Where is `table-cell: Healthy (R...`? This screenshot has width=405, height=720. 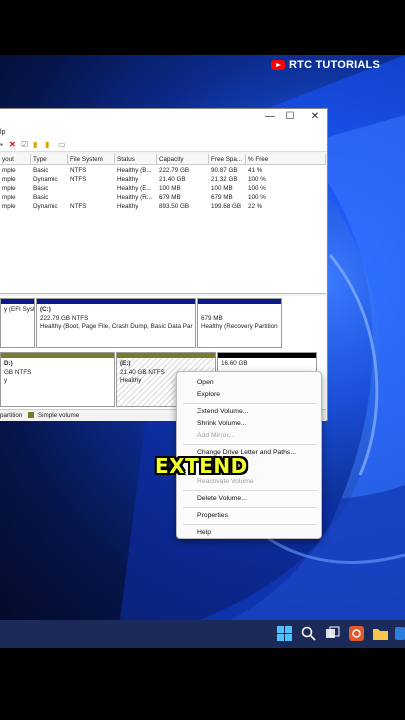
table-cell: Healthy (R... is located at coordinates (134, 197).